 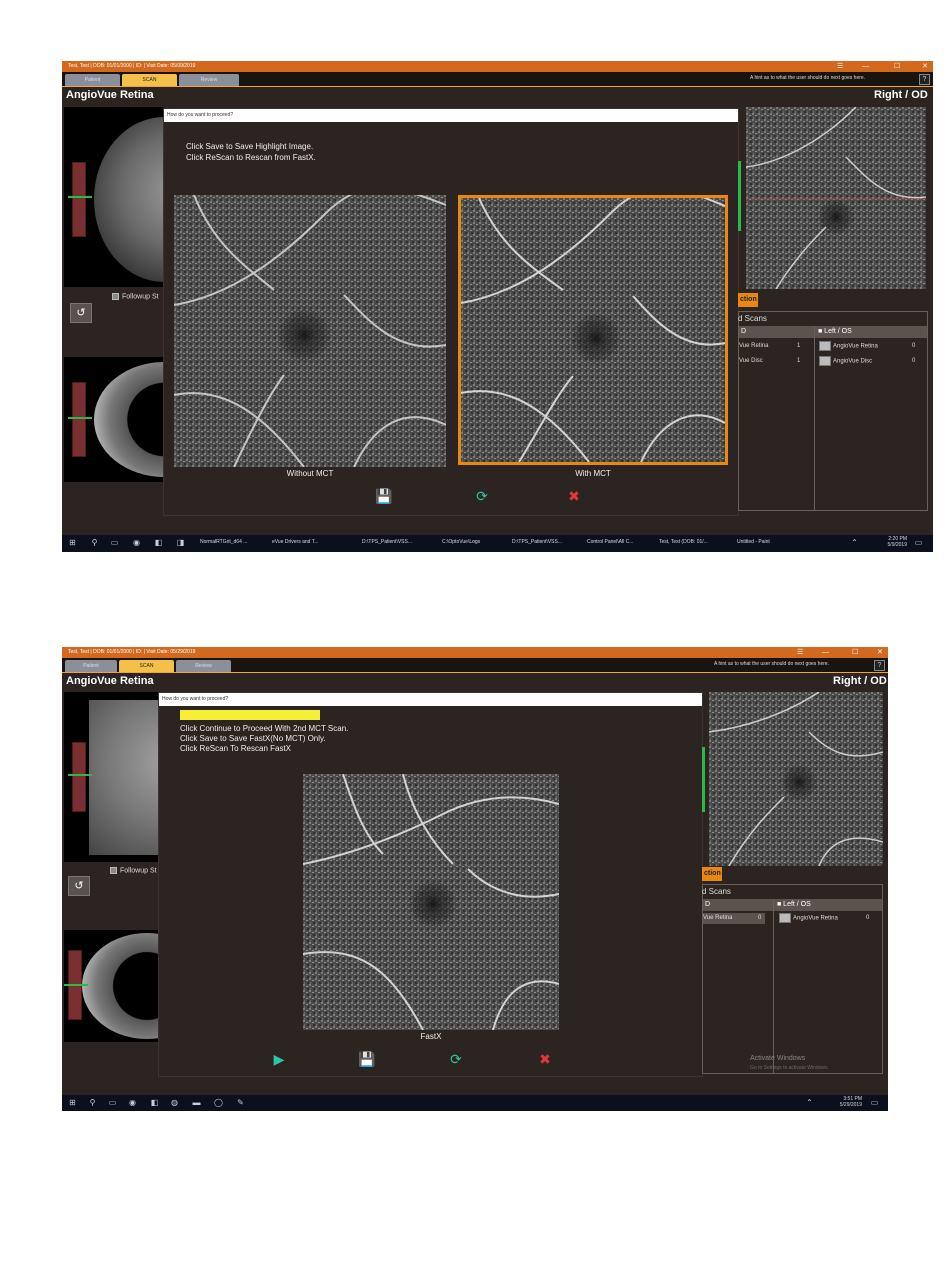 What do you see at coordinates (461, 542) in the screenshot?
I see `taskbar-item: C:\OptoVue\Logs` at bounding box center [461, 542].